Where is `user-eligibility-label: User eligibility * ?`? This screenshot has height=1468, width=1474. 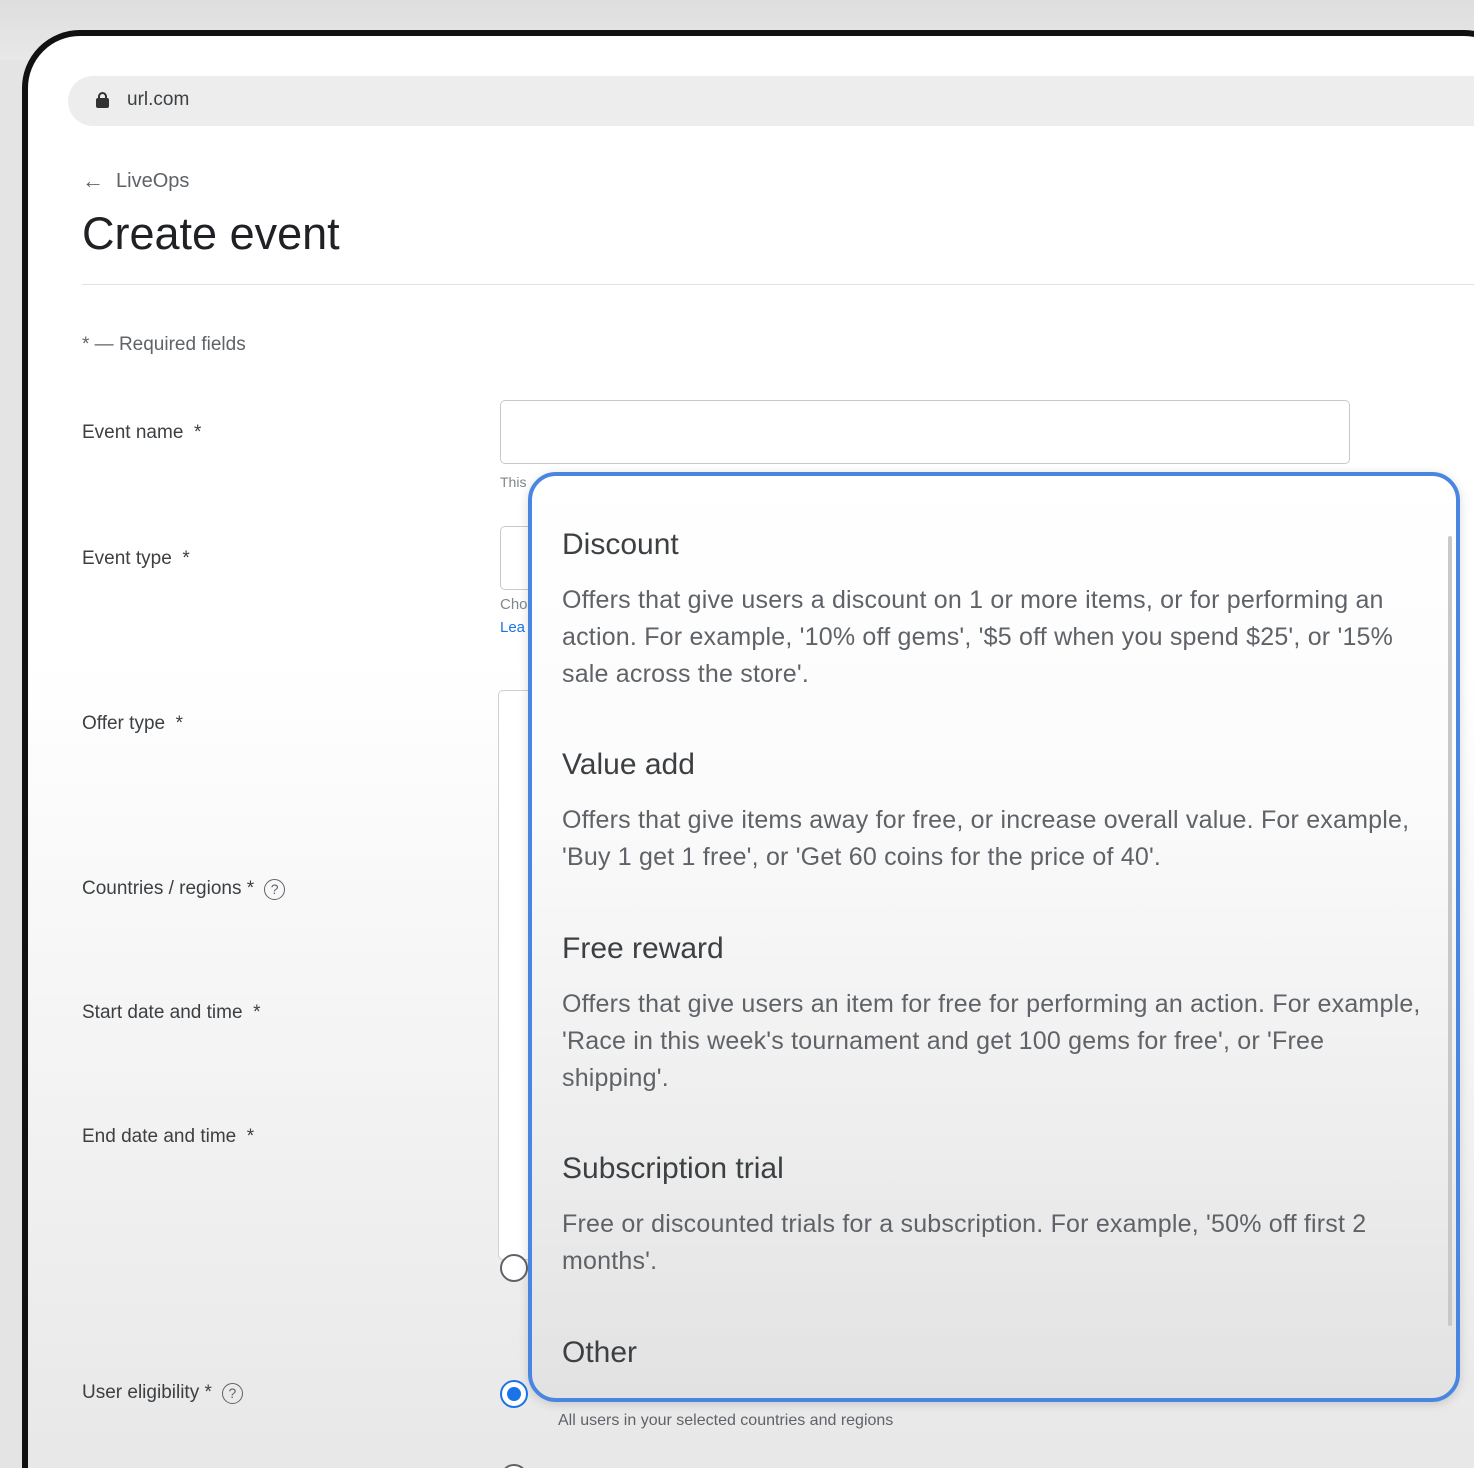
user-eligibility-label: User eligibility * ? is located at coordinates (162, 1393).